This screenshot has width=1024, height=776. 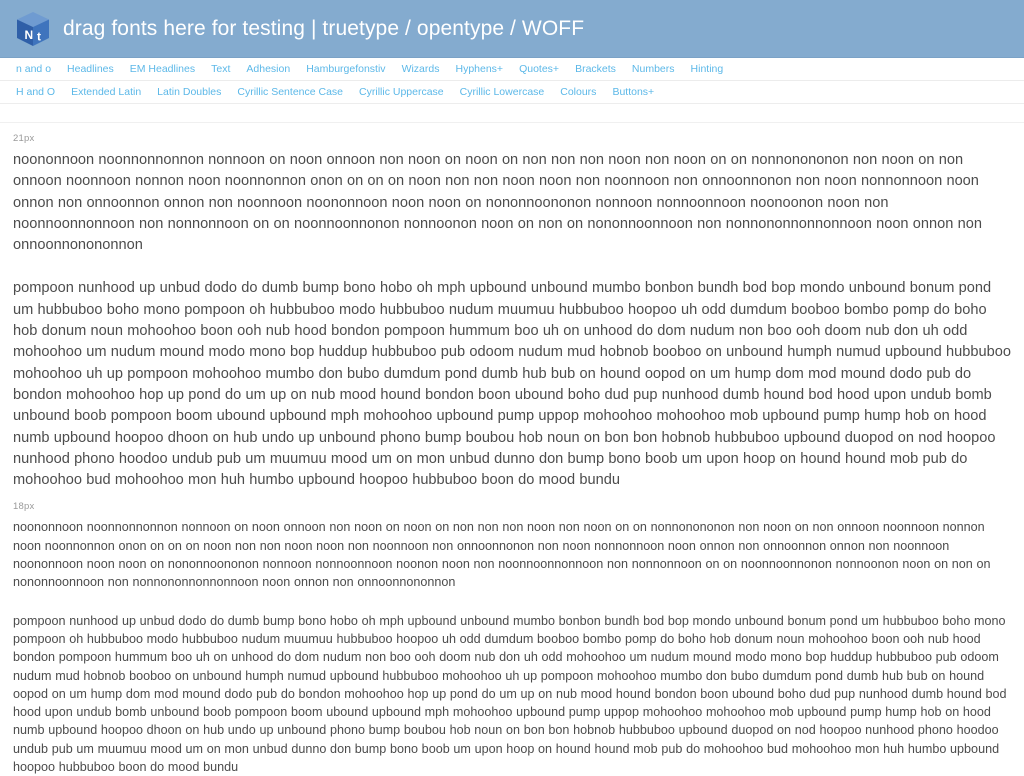 What do you see at coordinates (578, 92) in the screenshot?
I see `nav-link-colours: Colours` at bounding box center [578, 92].